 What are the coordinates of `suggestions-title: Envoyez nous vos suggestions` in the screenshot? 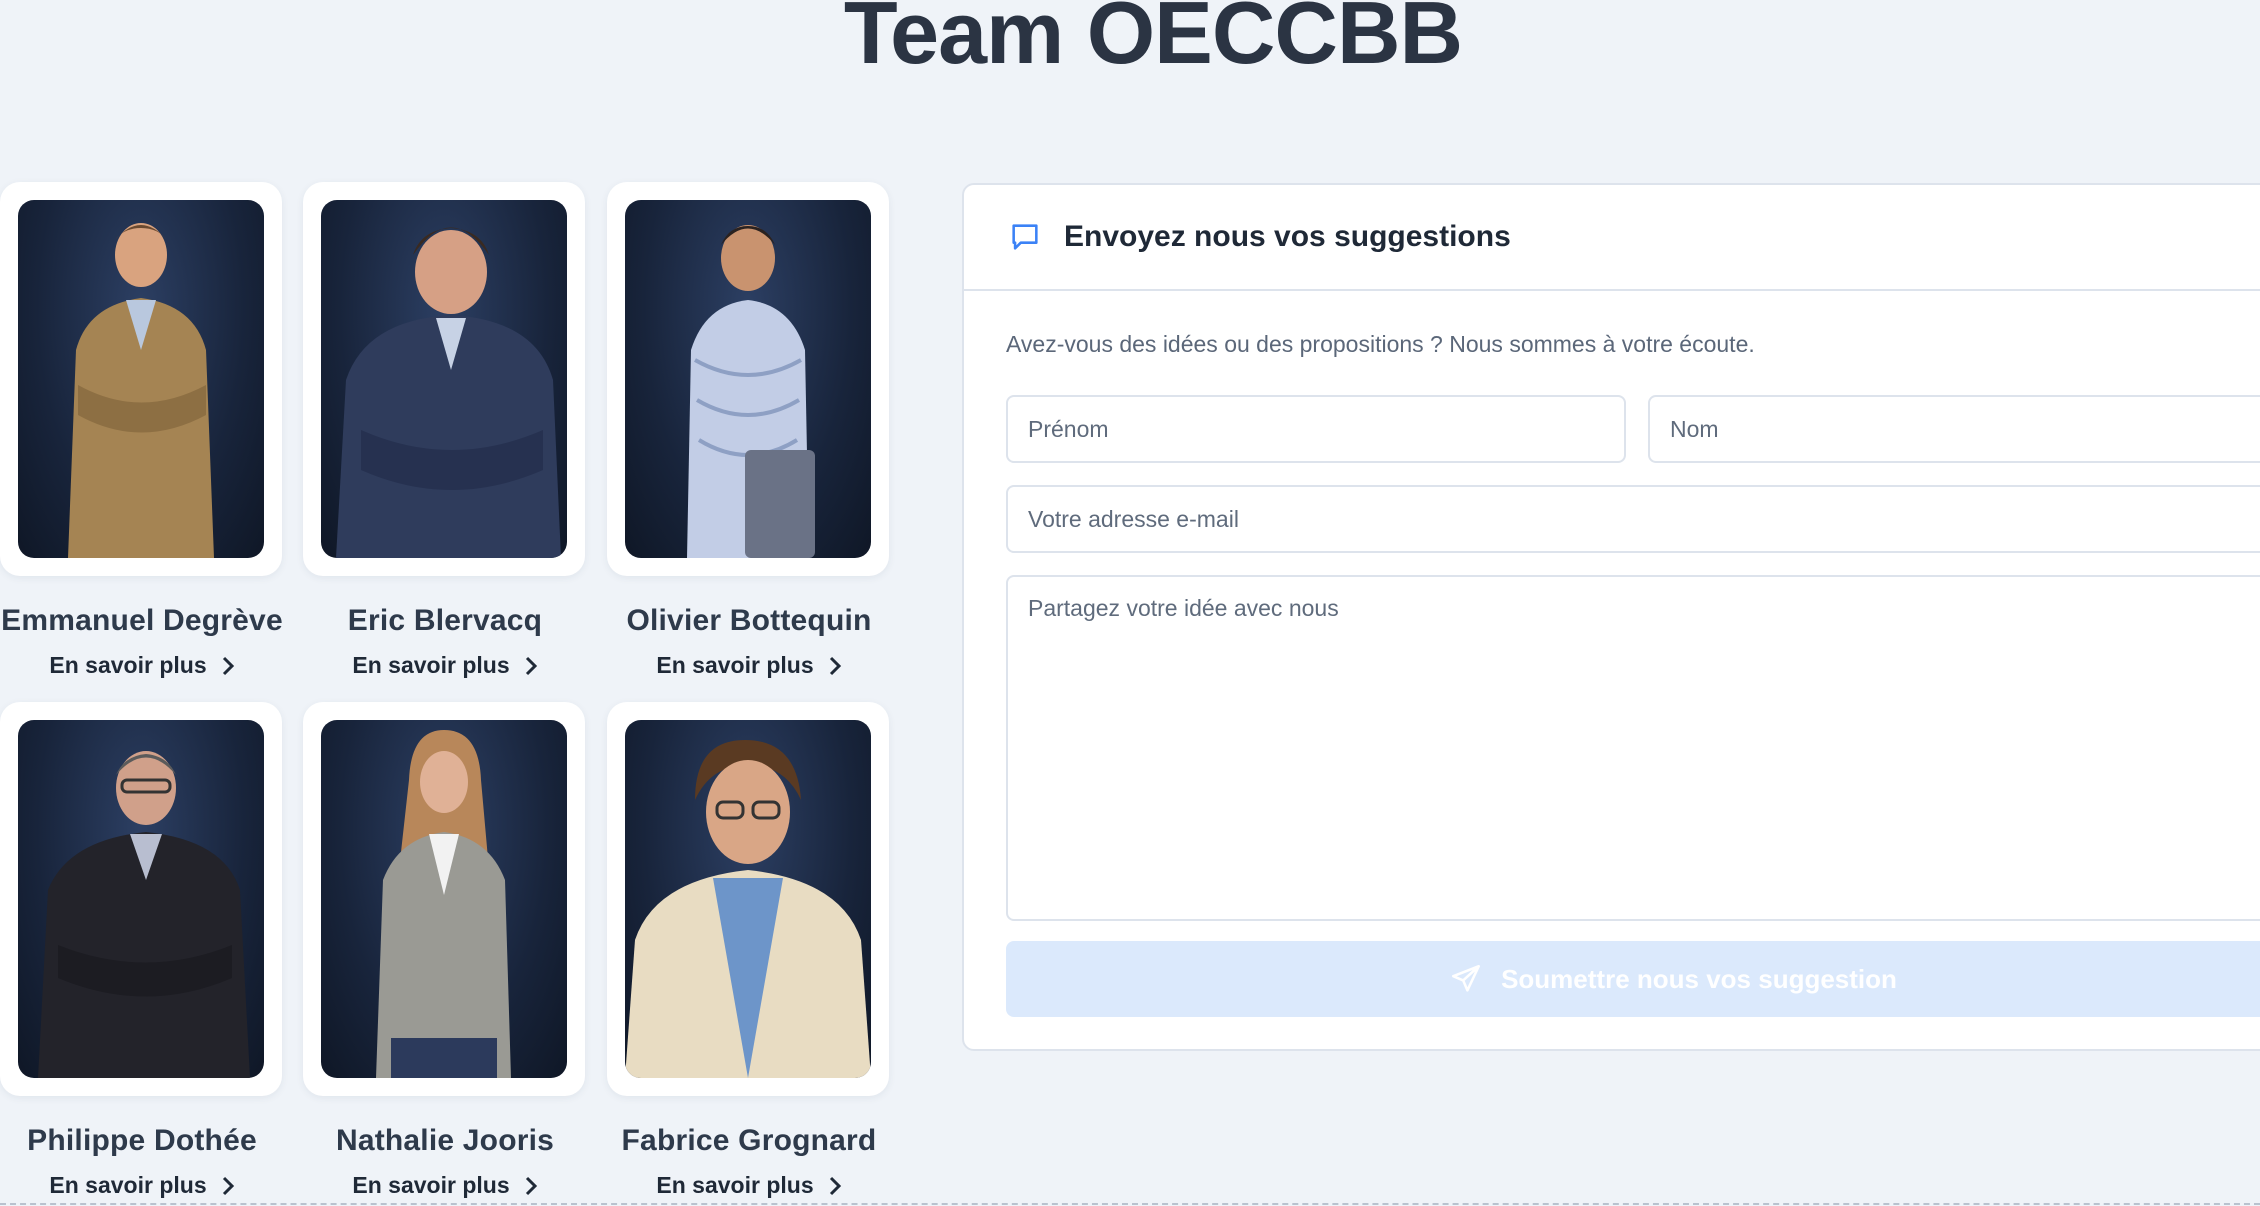 It's located at (1287, 236).